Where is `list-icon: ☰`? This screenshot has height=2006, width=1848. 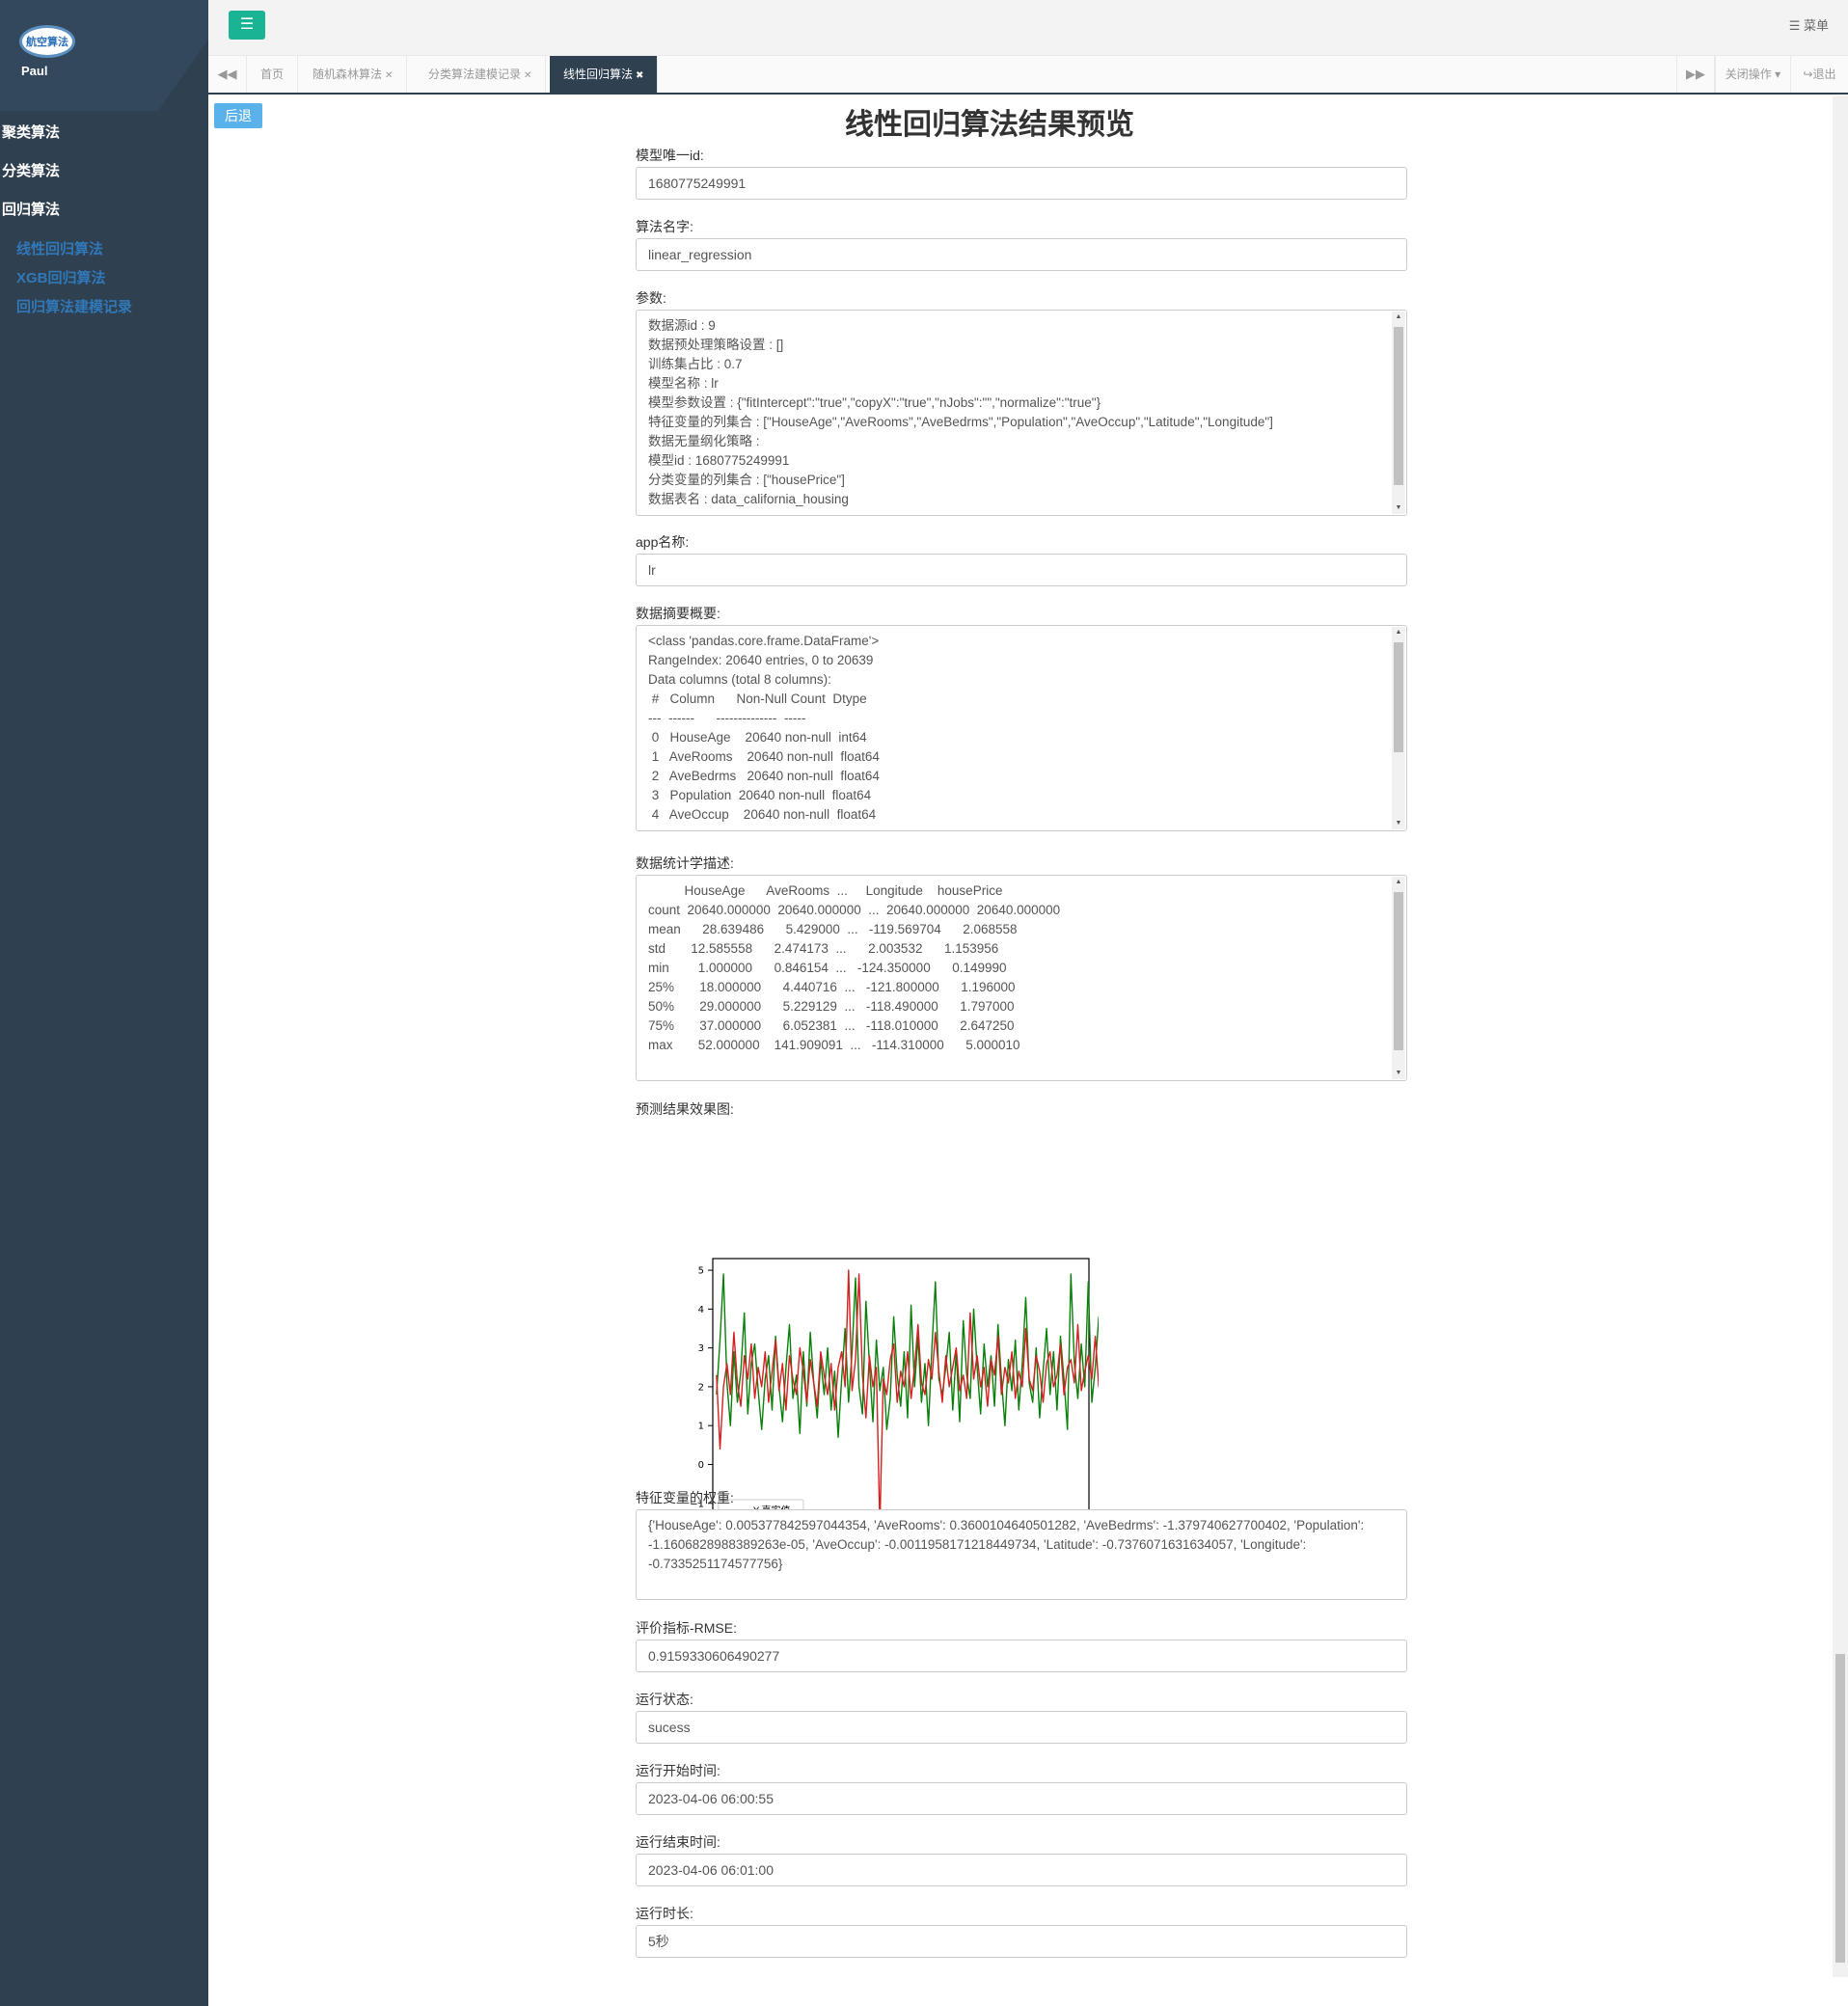 list-icon: ☰ is located at coordinates (1794, 25).